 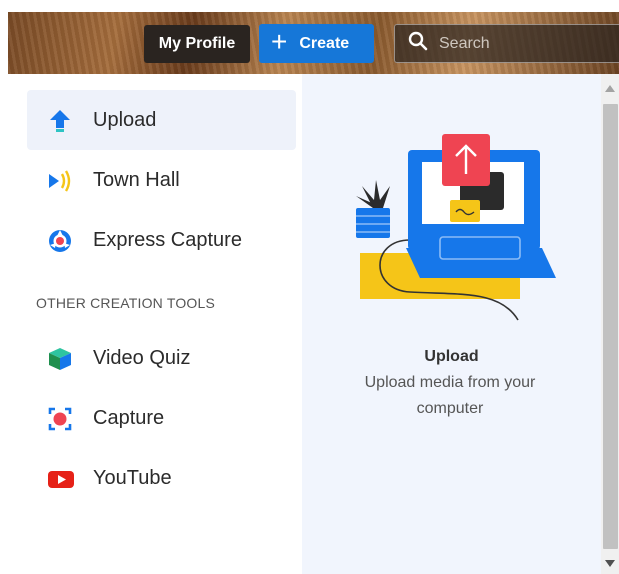 I want to click on menu-item-label: YouTube, so click(x=132, y=478).